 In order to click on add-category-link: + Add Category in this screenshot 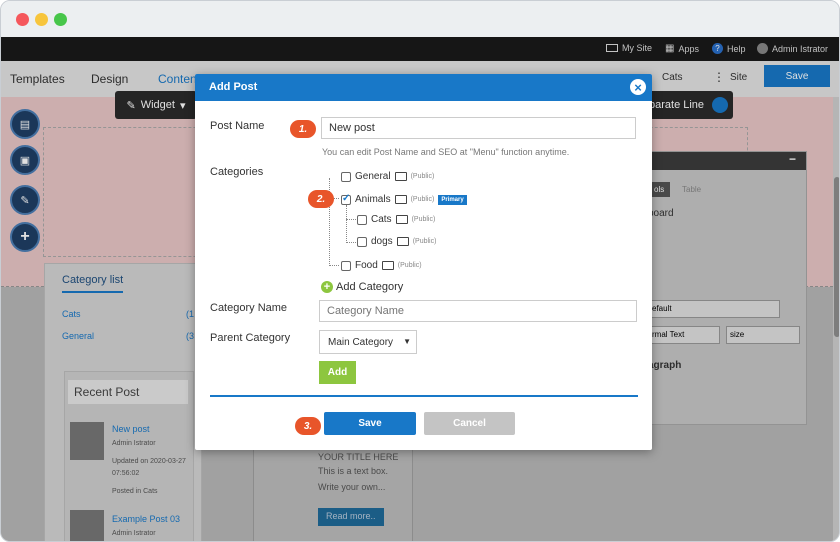, I will do `click(362, 287)`.